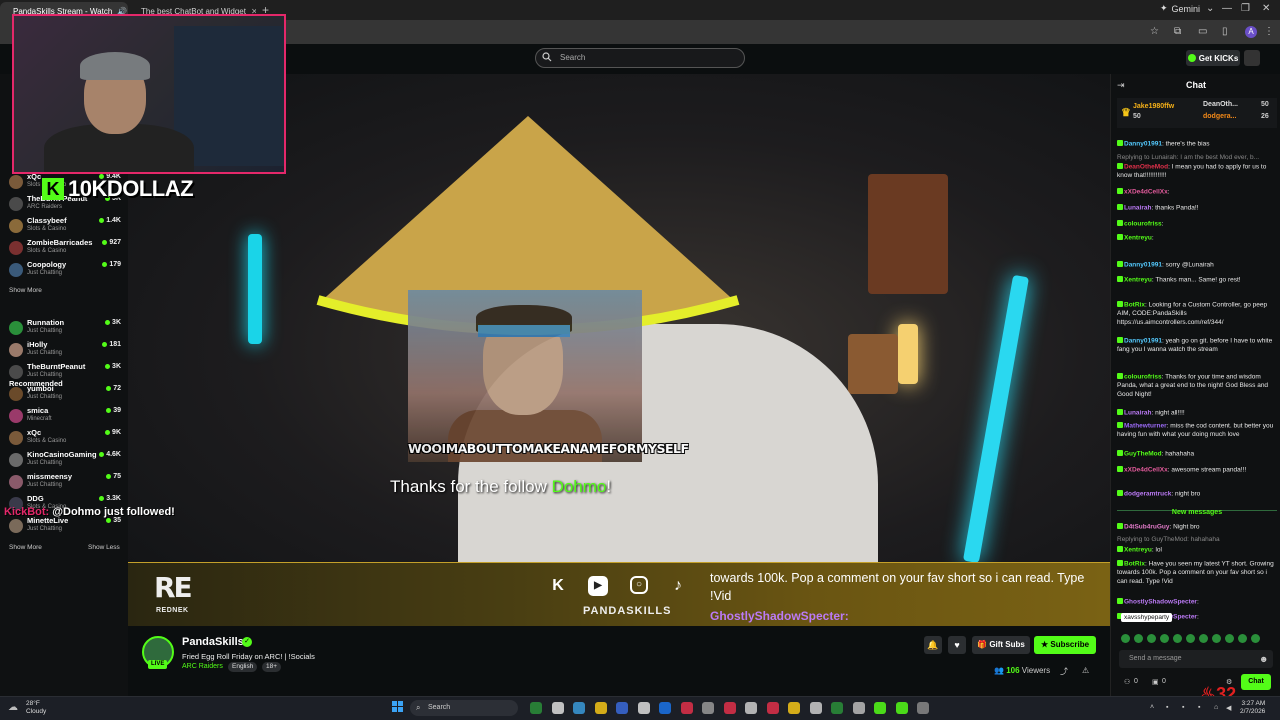 The width and height of the screenshot is (1280, 720). What do you see at coordinates (65, 439) in the screenshot?
I see `sidebar-channel-item: xQc Slots & Casino 9K` at bounding box center [65, 439].